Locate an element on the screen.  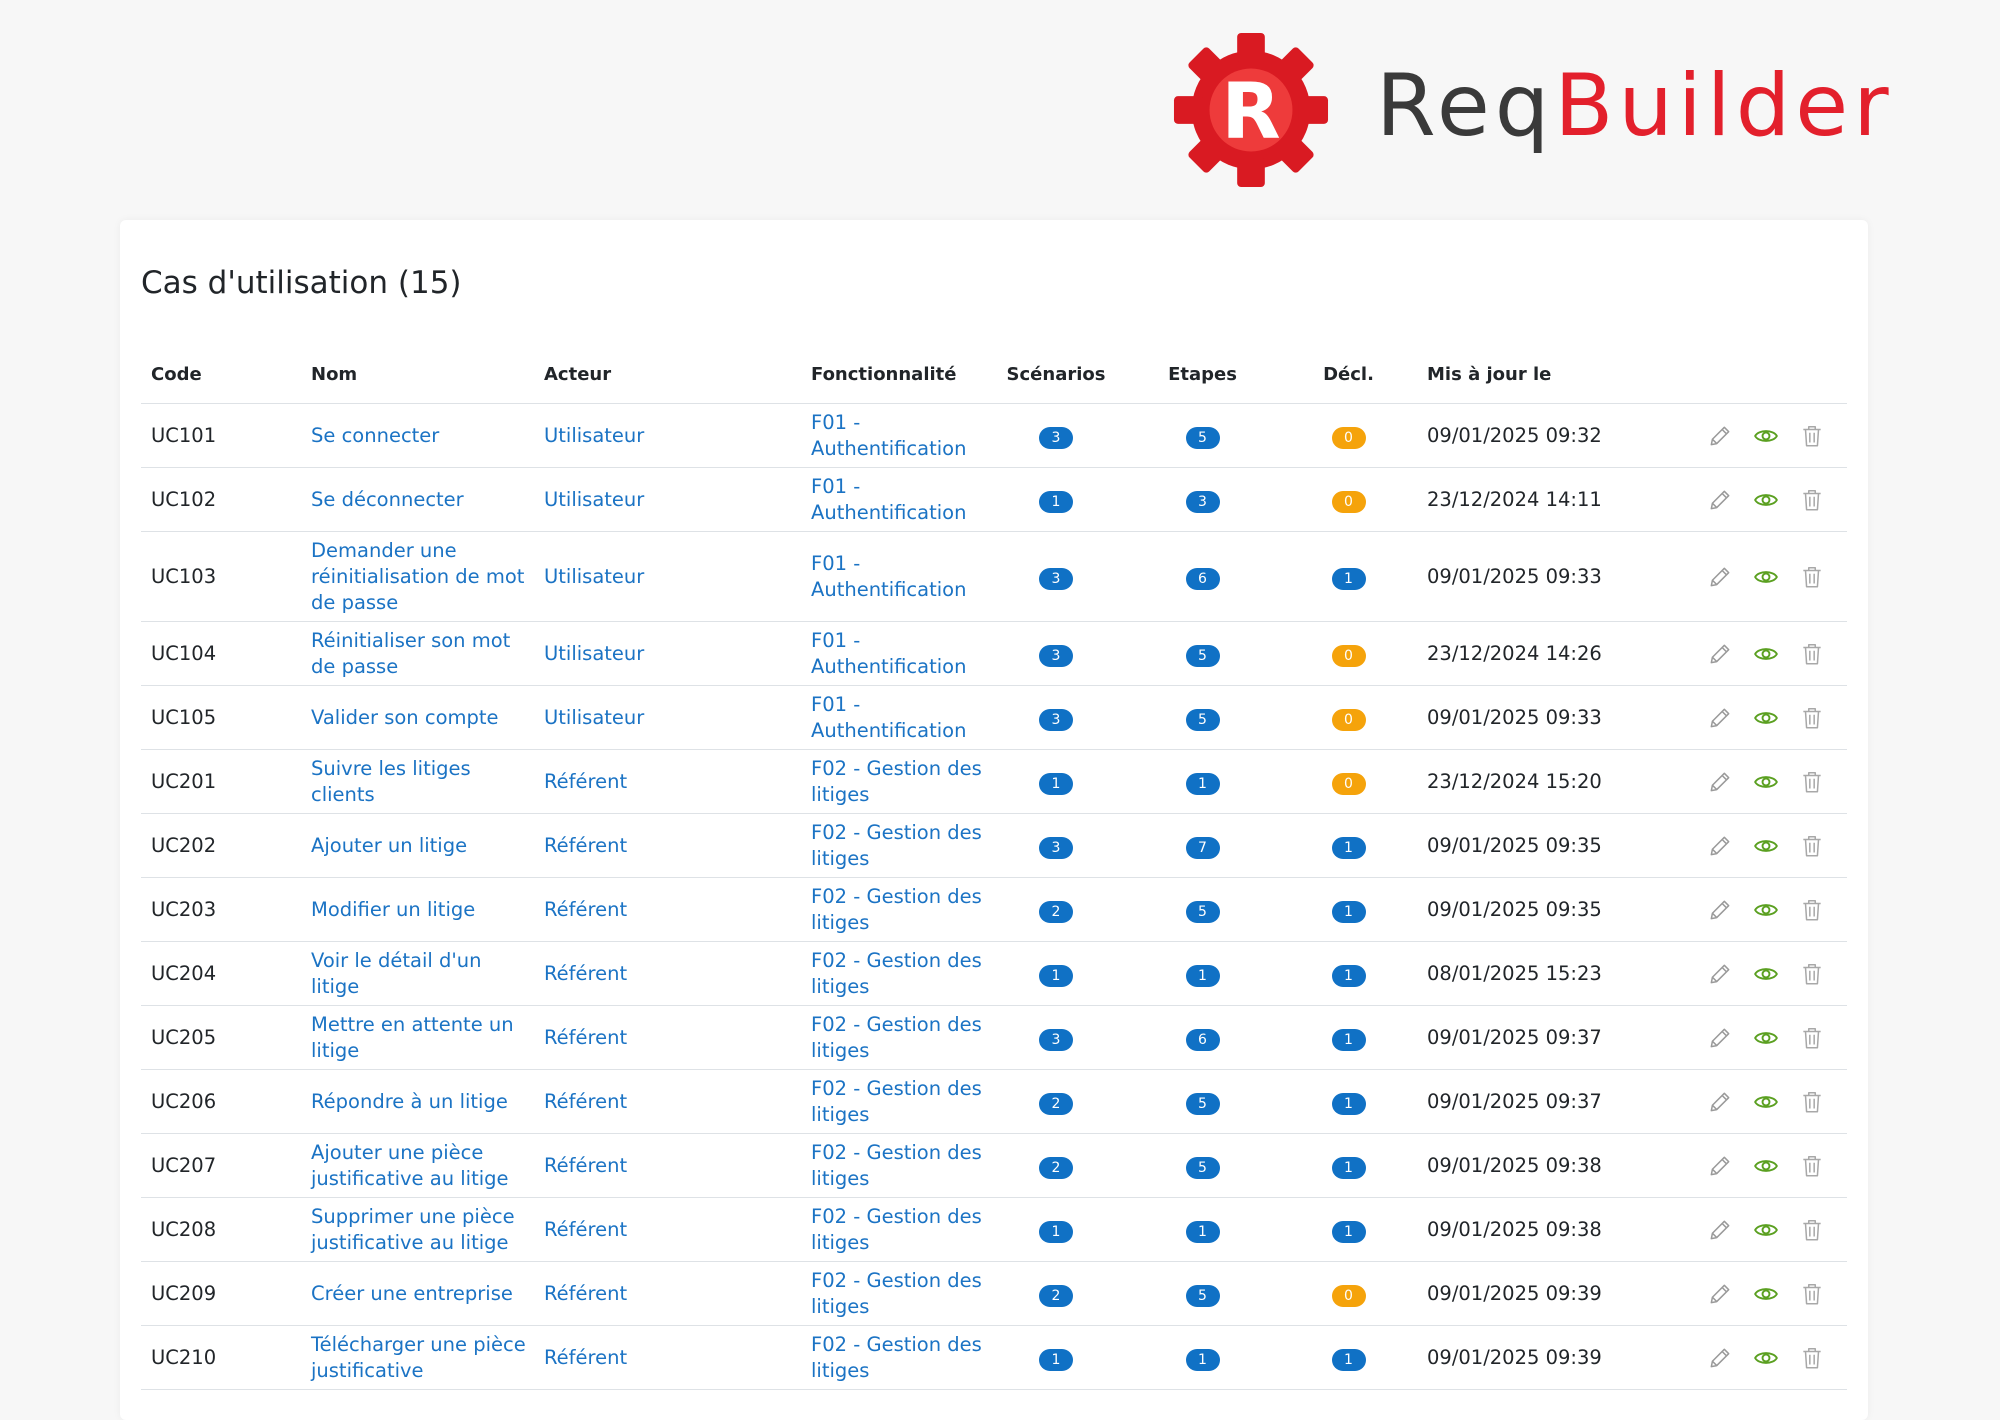
use-case-name-link: Se déconnecter is located at coordinates (387, 499).